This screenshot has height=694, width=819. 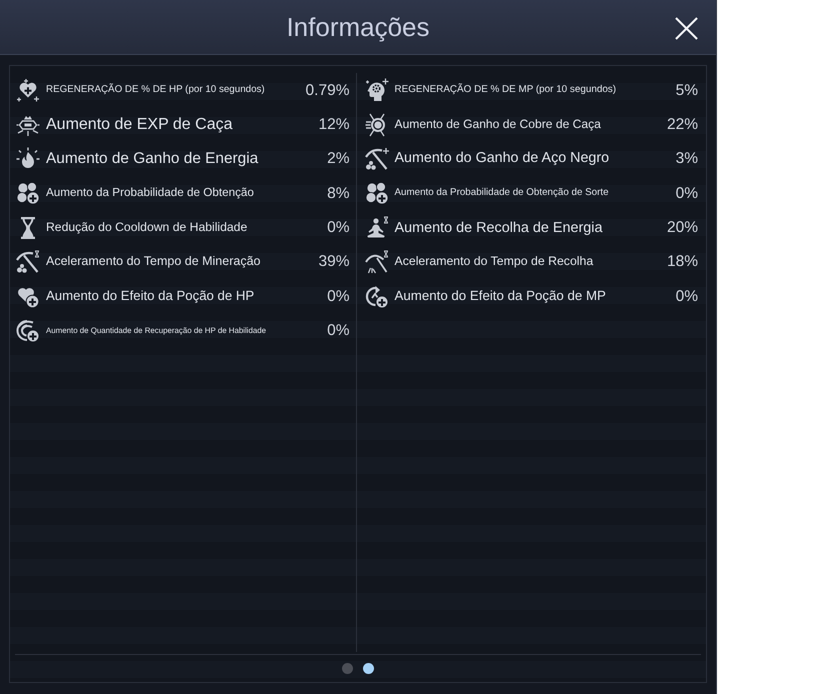 I want to click on stat-label: Aumento de Ganho de Cobre de Caça, so click(x=498, y=124).